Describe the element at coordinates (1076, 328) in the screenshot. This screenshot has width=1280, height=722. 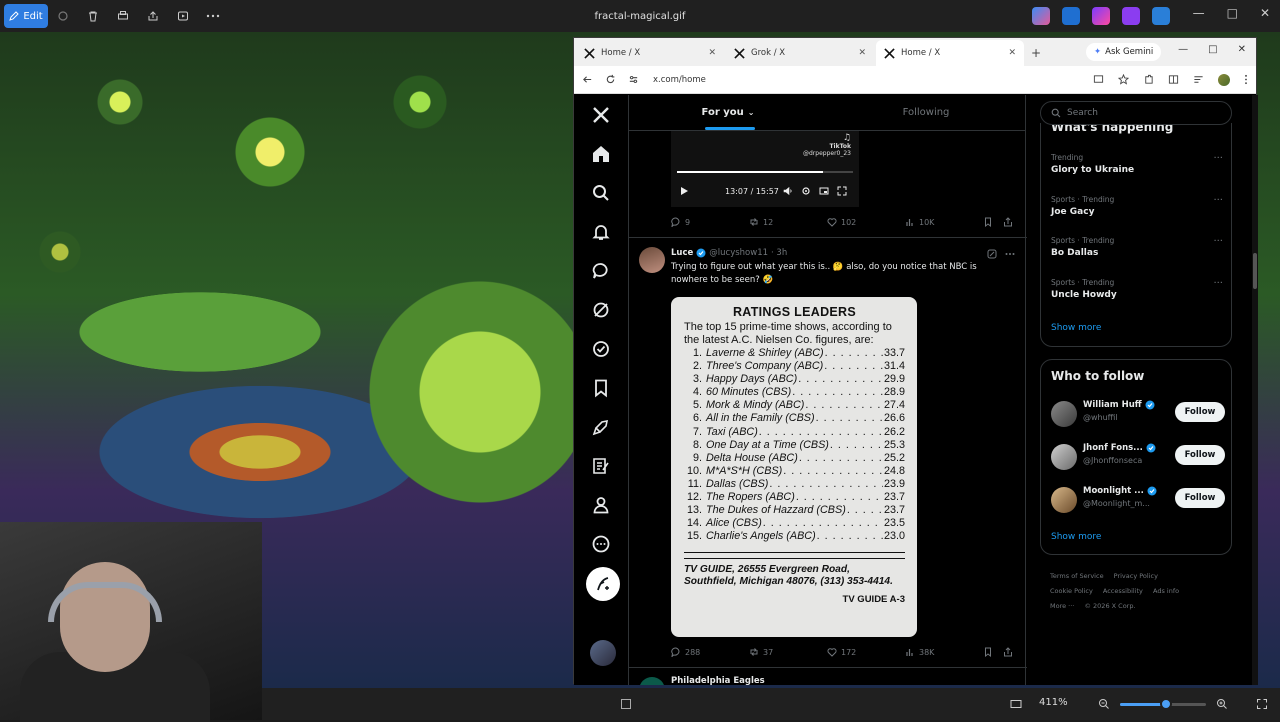
I see `show-more-trends-link: Show more` at that location.